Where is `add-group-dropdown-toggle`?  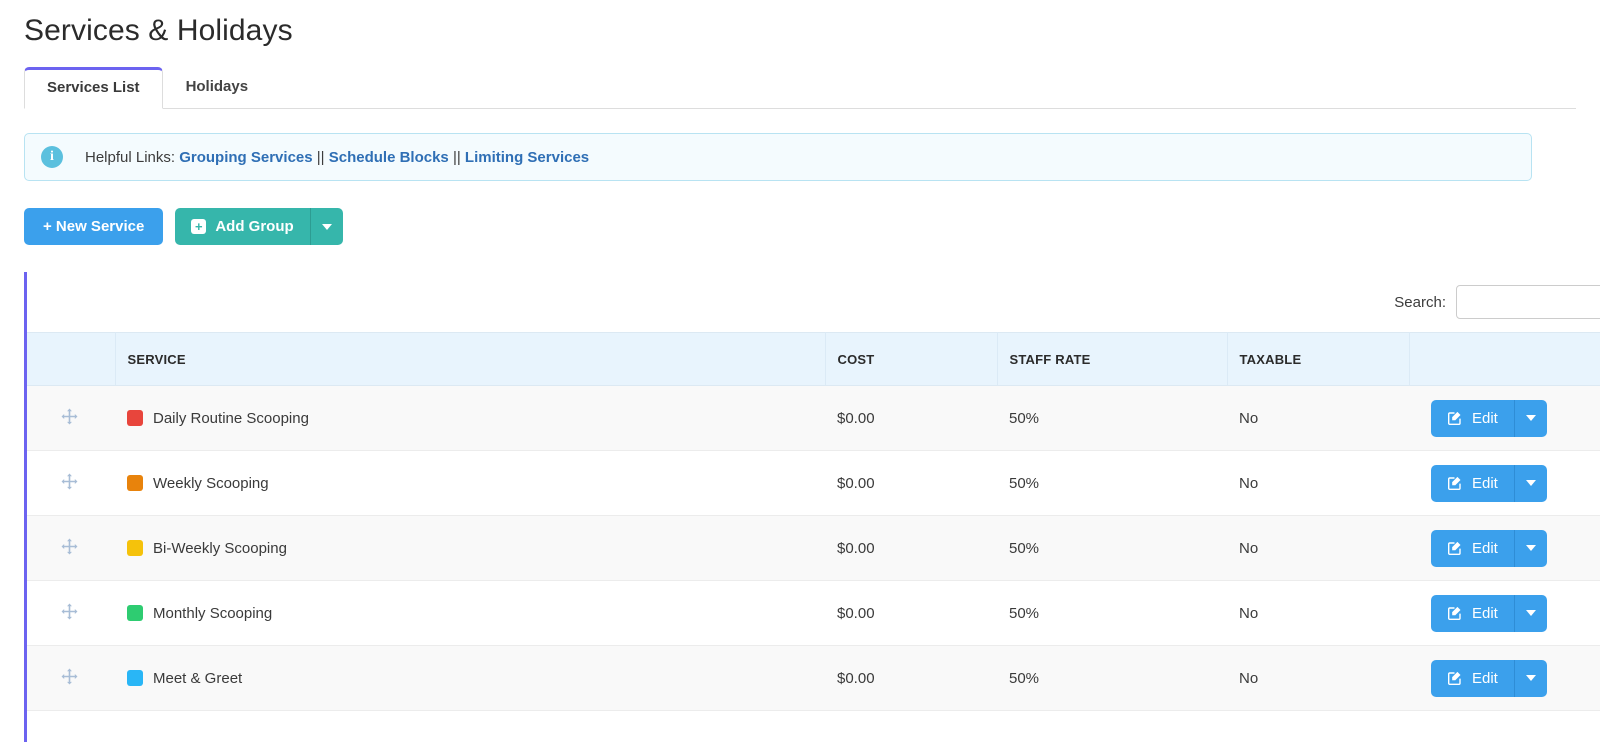 add-group-dropdown-toggle is located at coordinates (326, 226).